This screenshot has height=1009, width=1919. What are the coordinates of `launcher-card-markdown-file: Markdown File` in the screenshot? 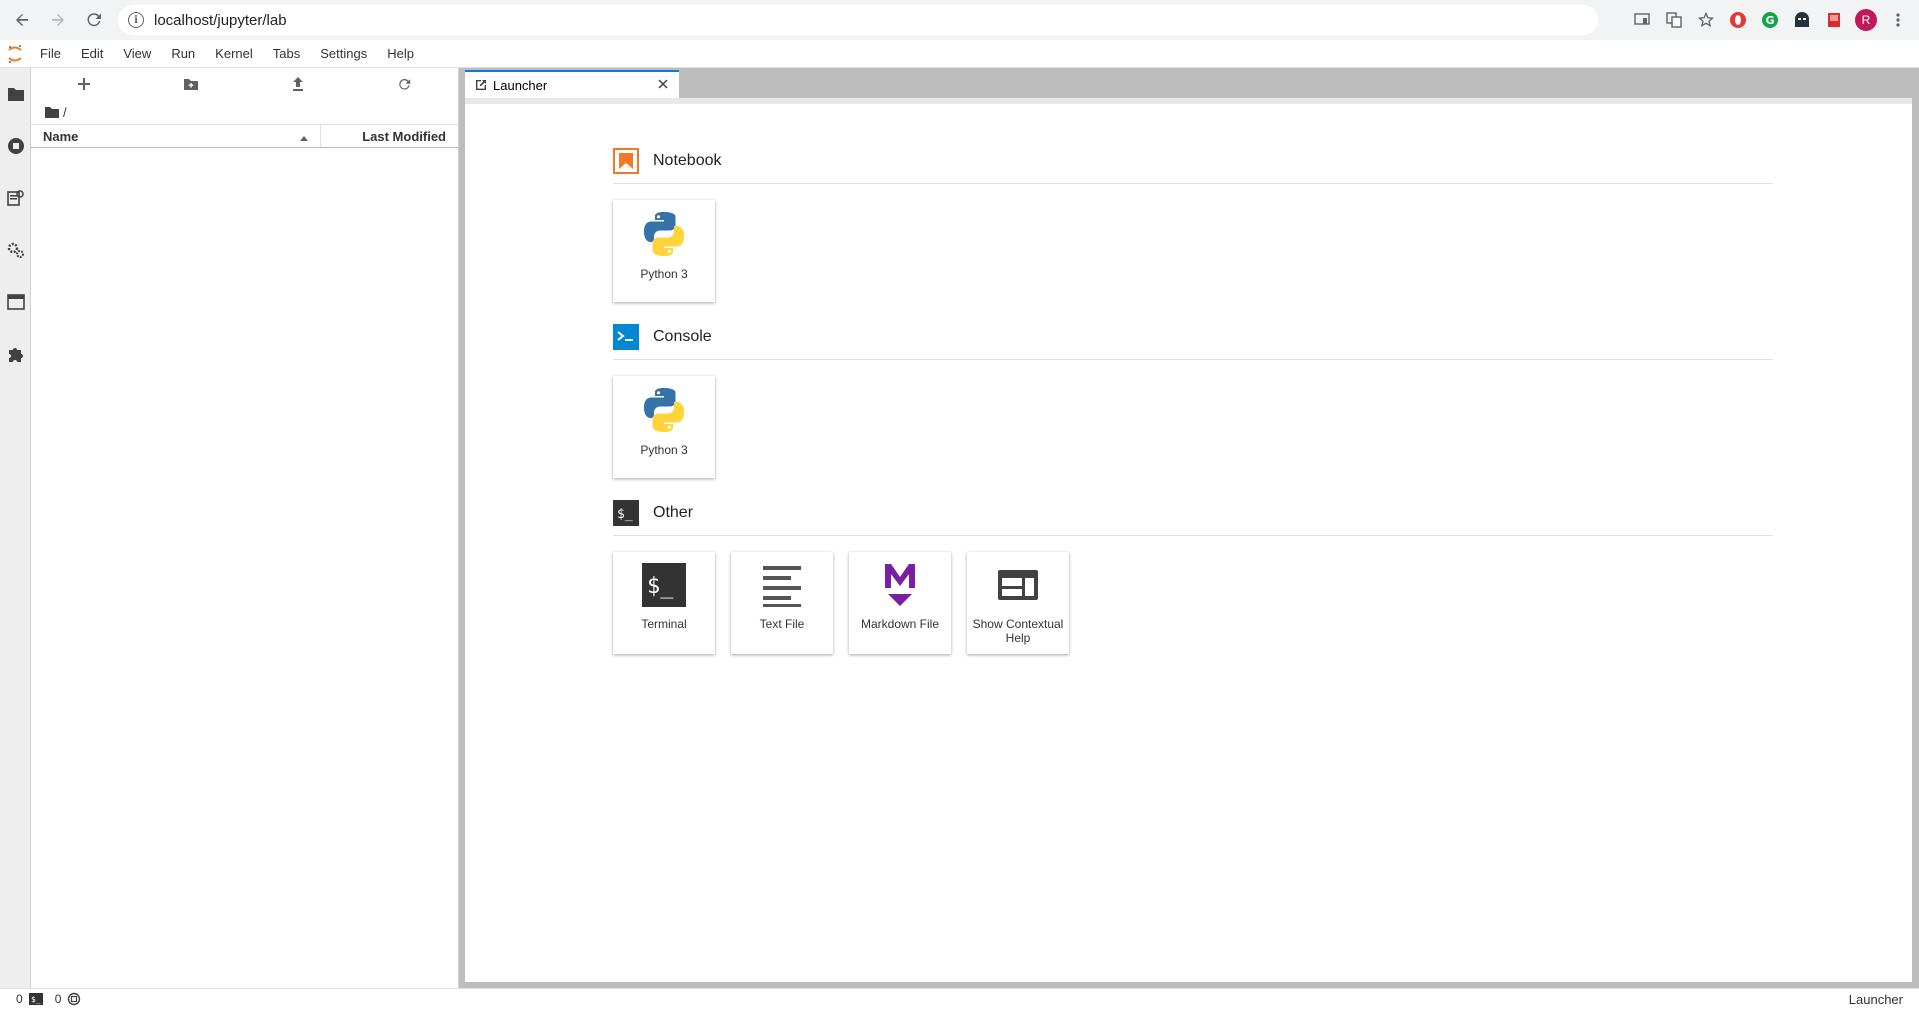 It's located at (900, 603).